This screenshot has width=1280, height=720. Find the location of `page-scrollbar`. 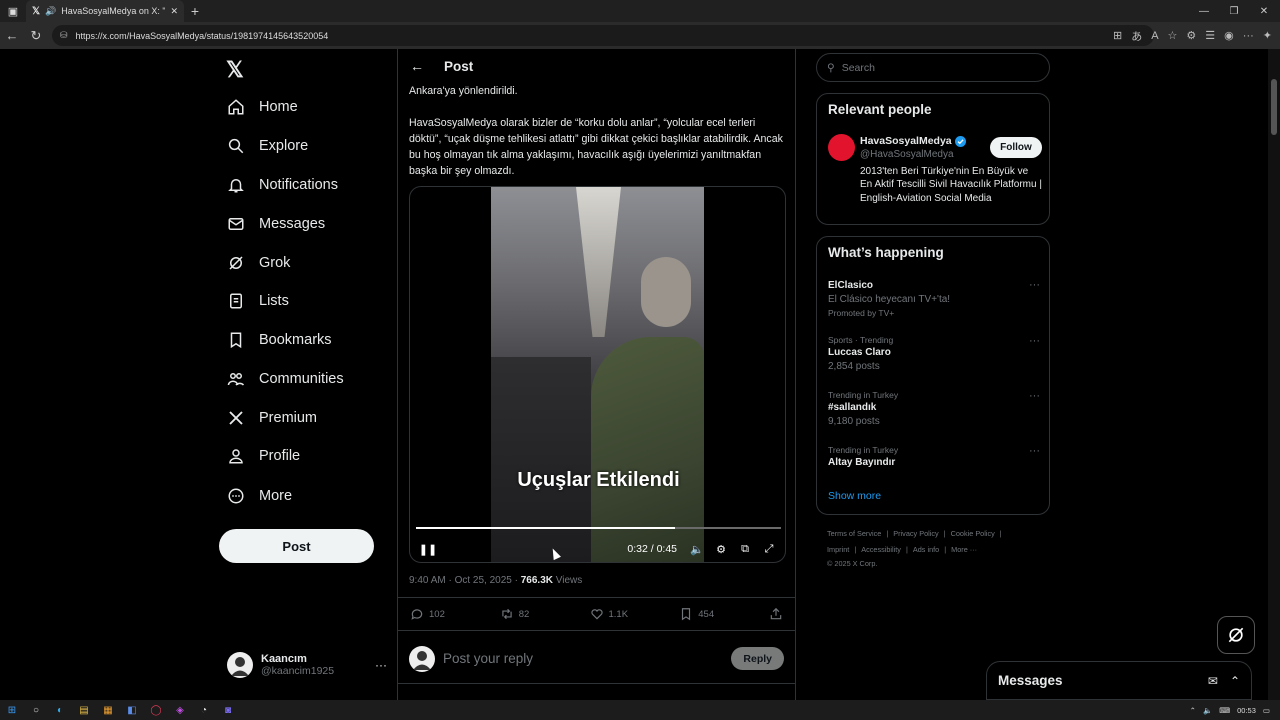

page-scrollbar is located at coordinates (1274, 374).